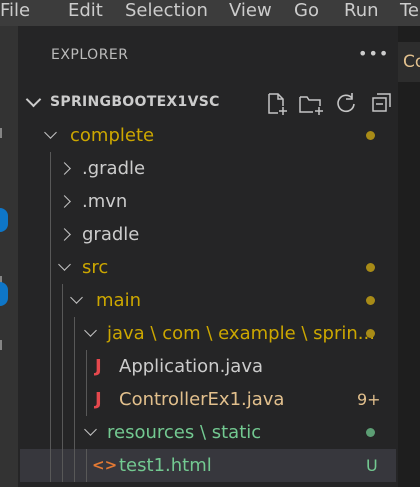  What do you see at coordinates (369, 399) in the screenshot?
I see `problems-badge: 9+` at bounding box center [369, 399].